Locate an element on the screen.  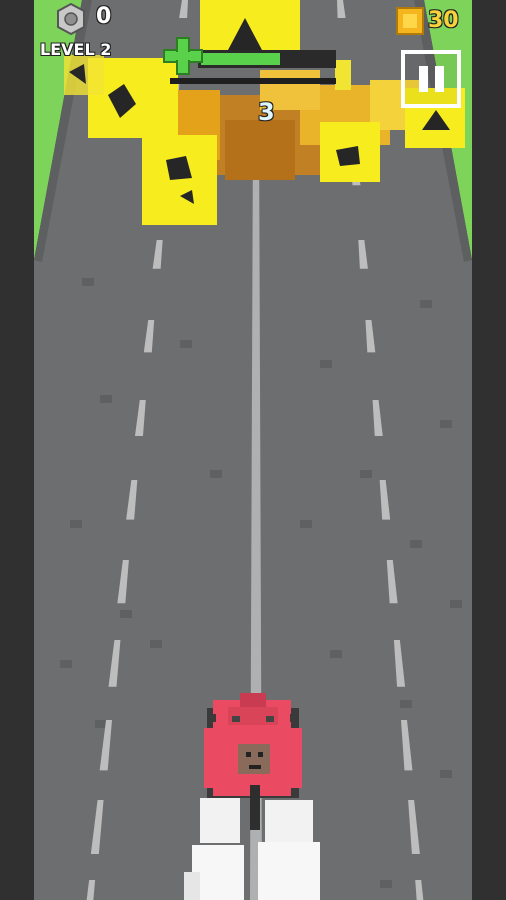
bolt-count: 0 is located at coordinates (104, 16).